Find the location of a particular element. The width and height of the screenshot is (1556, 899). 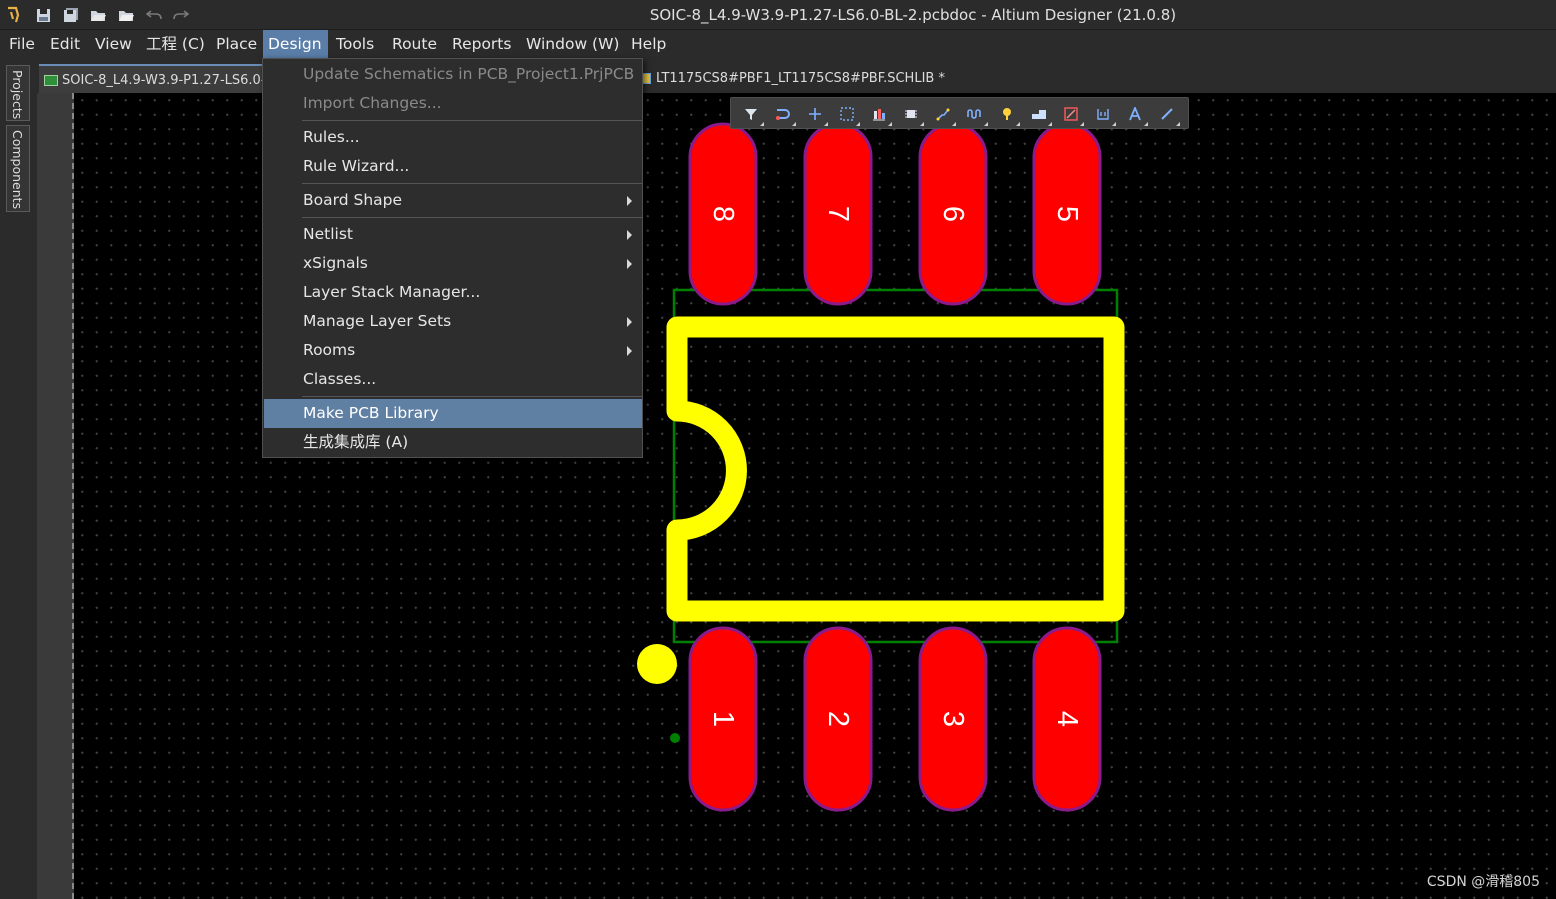

silkscreen-outline is located at coordinates (895, 469).